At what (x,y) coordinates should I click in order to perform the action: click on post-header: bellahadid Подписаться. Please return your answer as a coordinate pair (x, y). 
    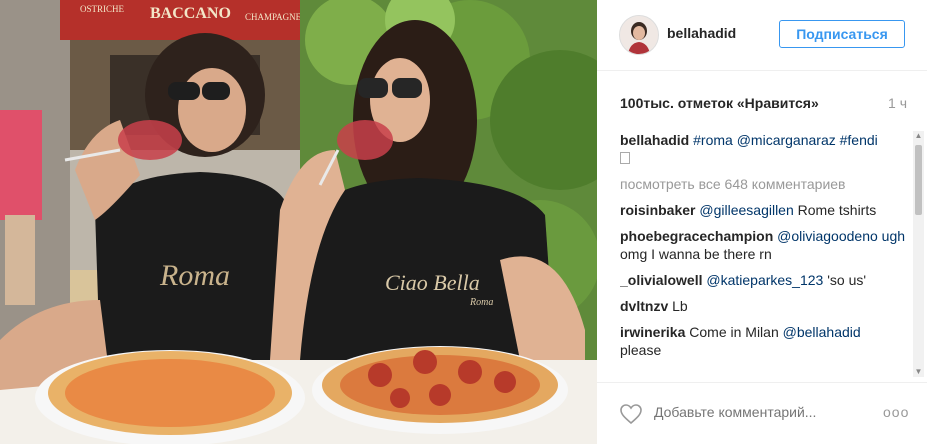
    Looking at the image, I should click on (762, 35).